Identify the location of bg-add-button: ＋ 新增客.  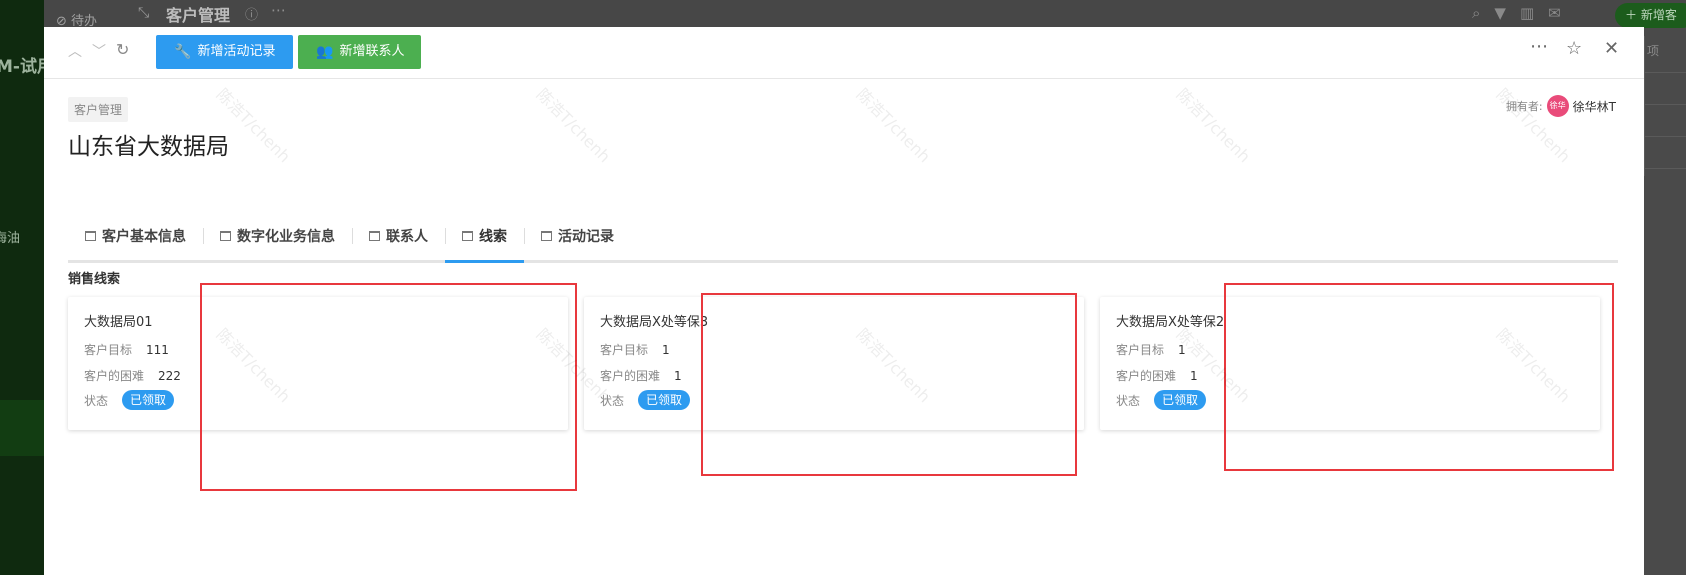
(1650, 15).